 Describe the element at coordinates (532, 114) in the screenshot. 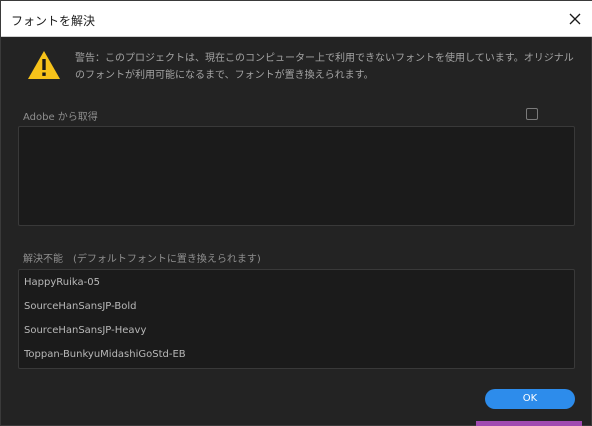

I see `adobe-checkbox` at that location.